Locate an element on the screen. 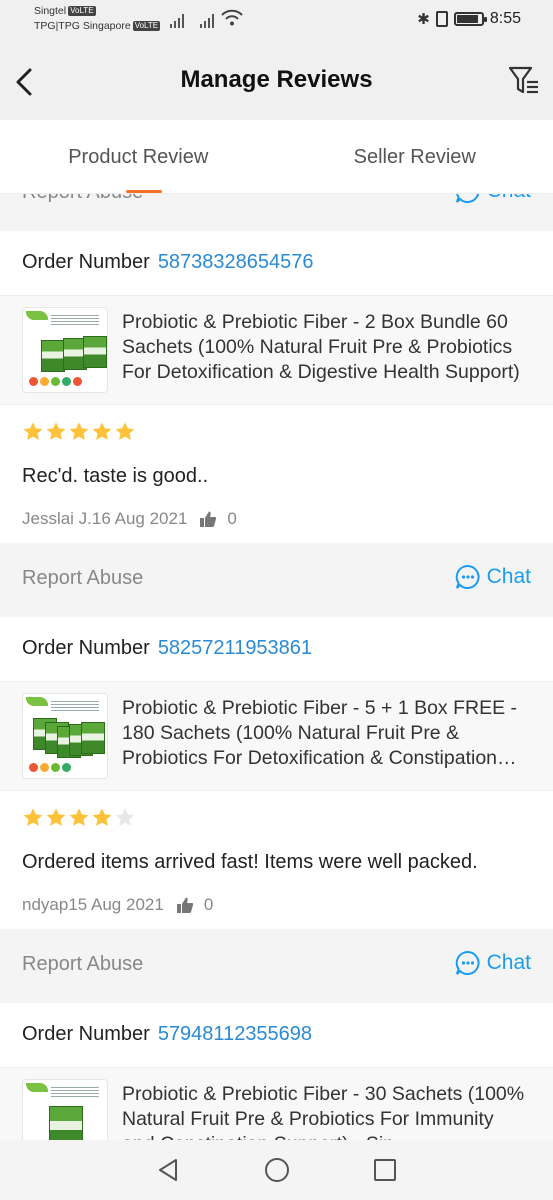 The image size is (553, 1200). review-meta: ndyap15 Aug 2021 0 is located at coordinates (117, 905).